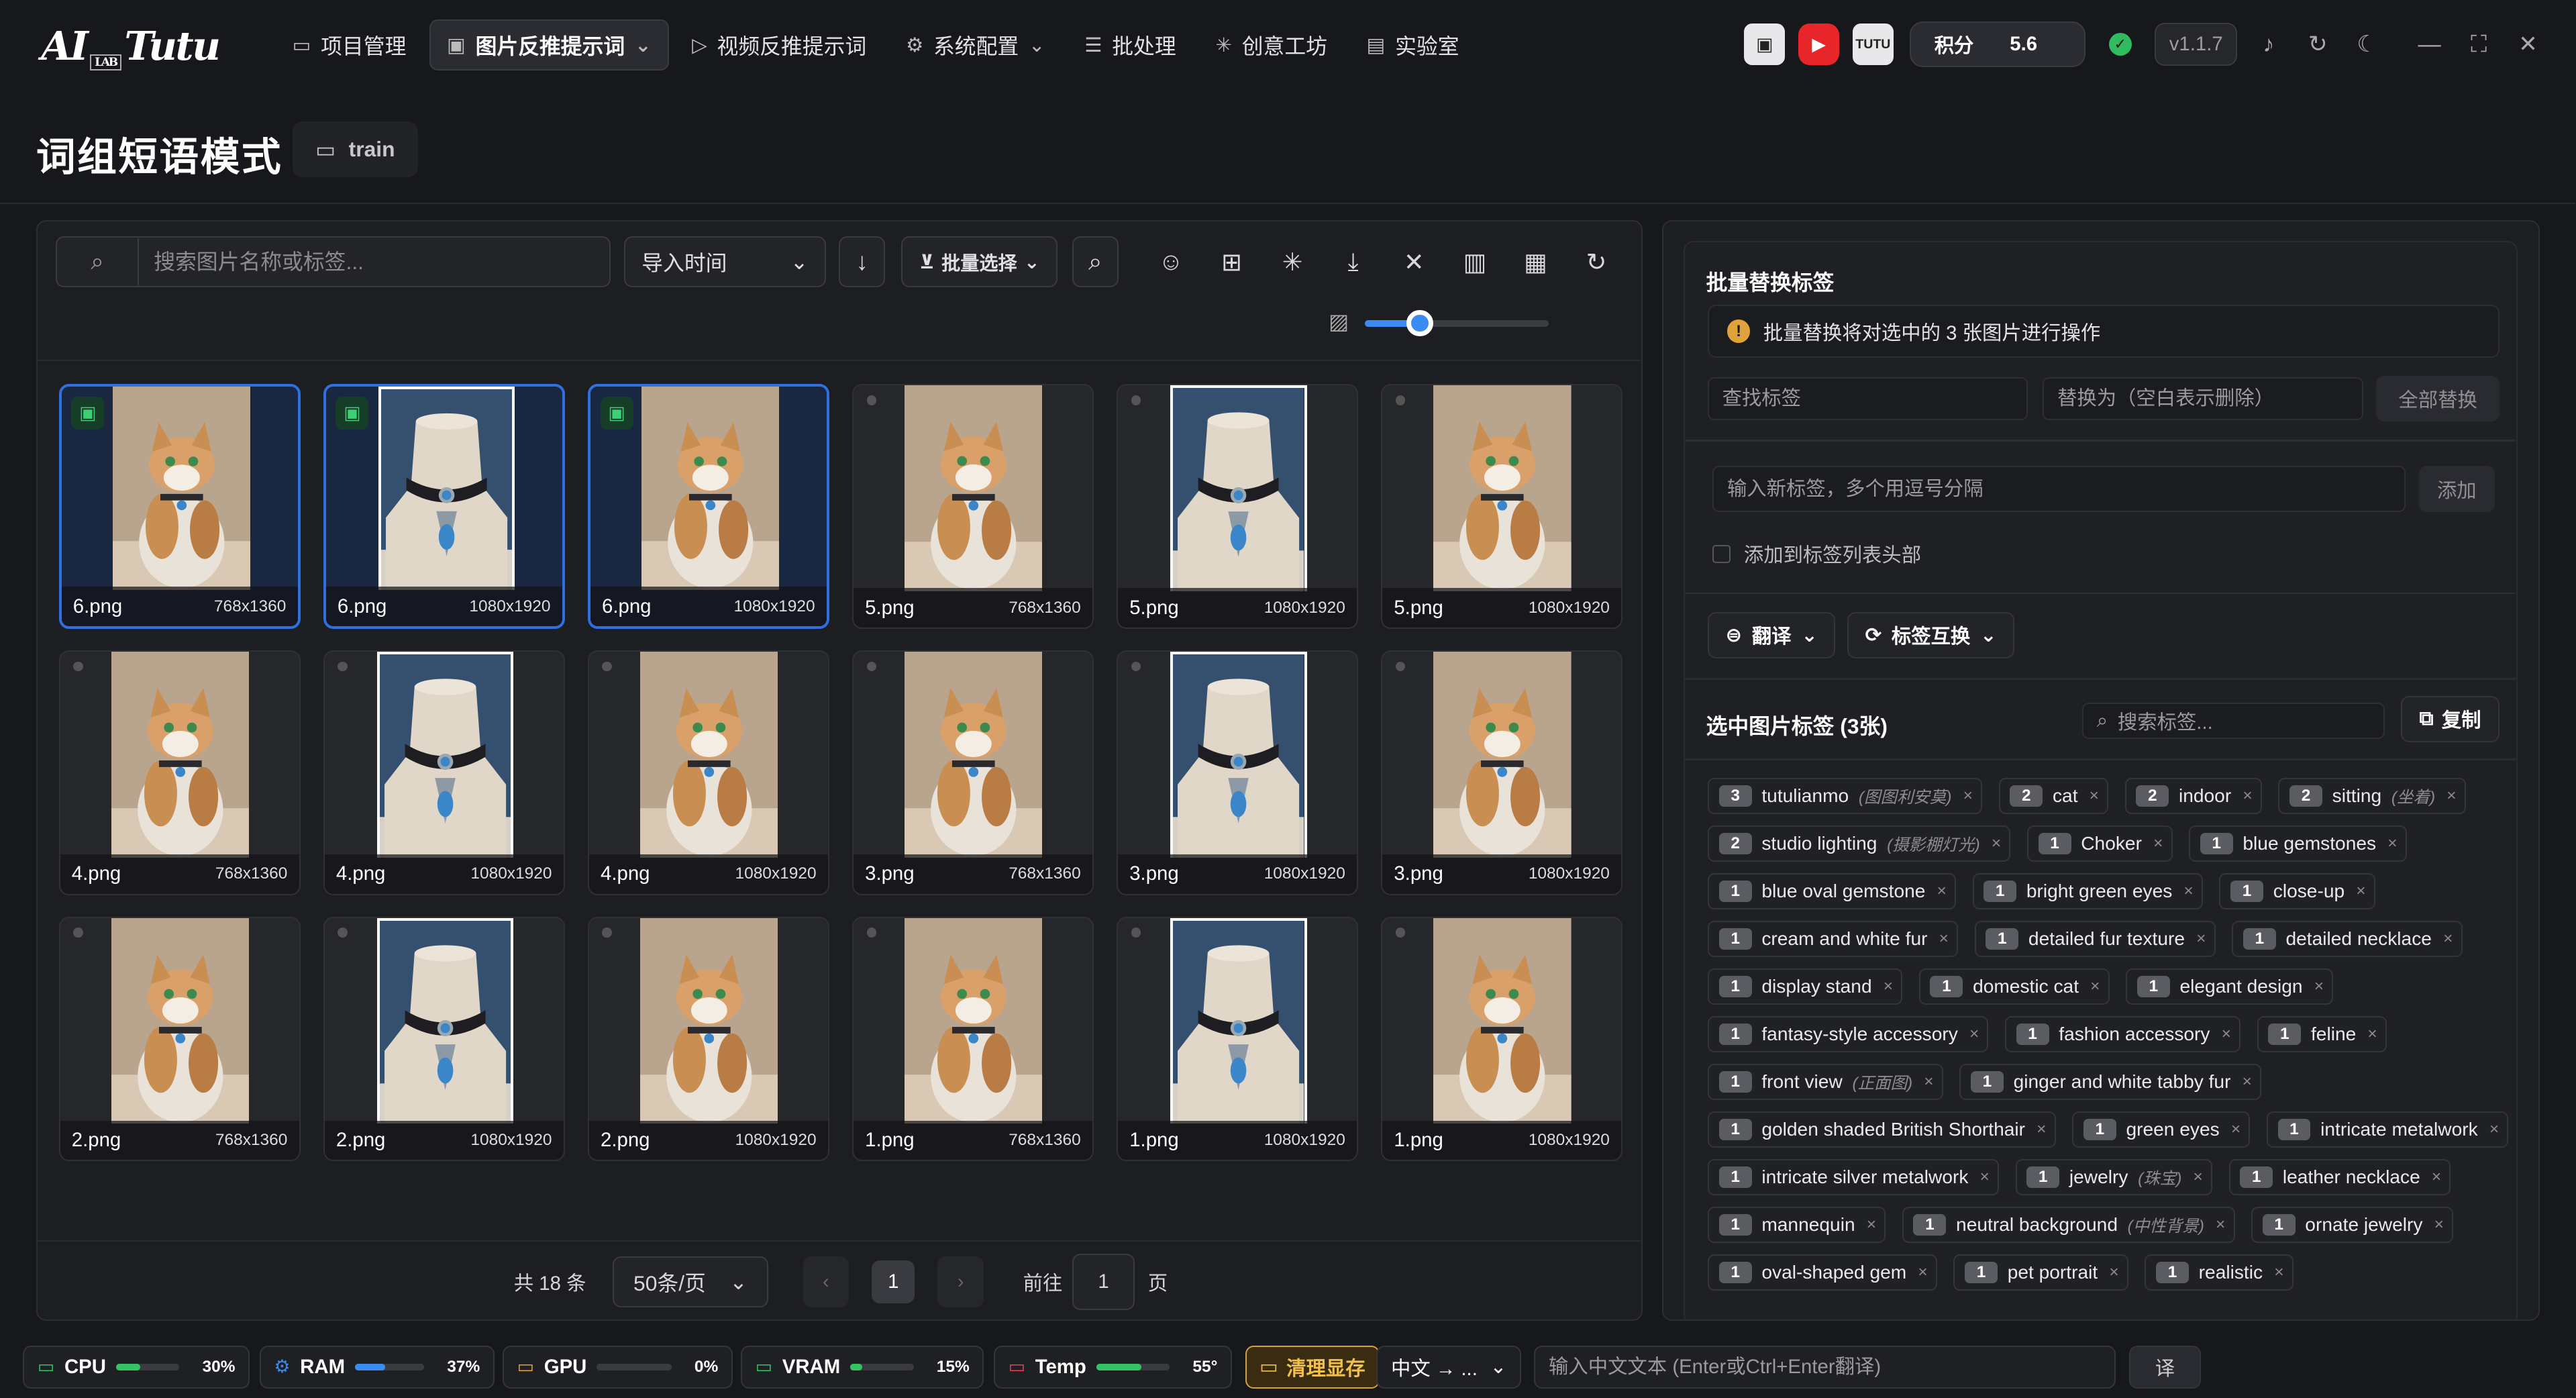  I want to click on language-select: 中文 → ... ⌄, so click(1448, 1367).